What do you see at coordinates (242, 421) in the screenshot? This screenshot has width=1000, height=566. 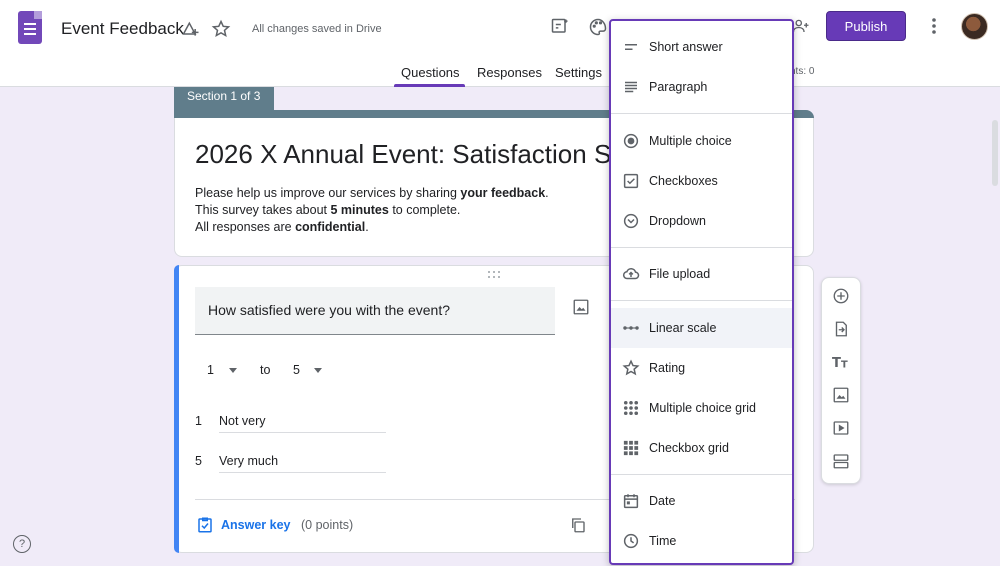 I see `low-label-field: Not very` at bounding box center [242, 421].